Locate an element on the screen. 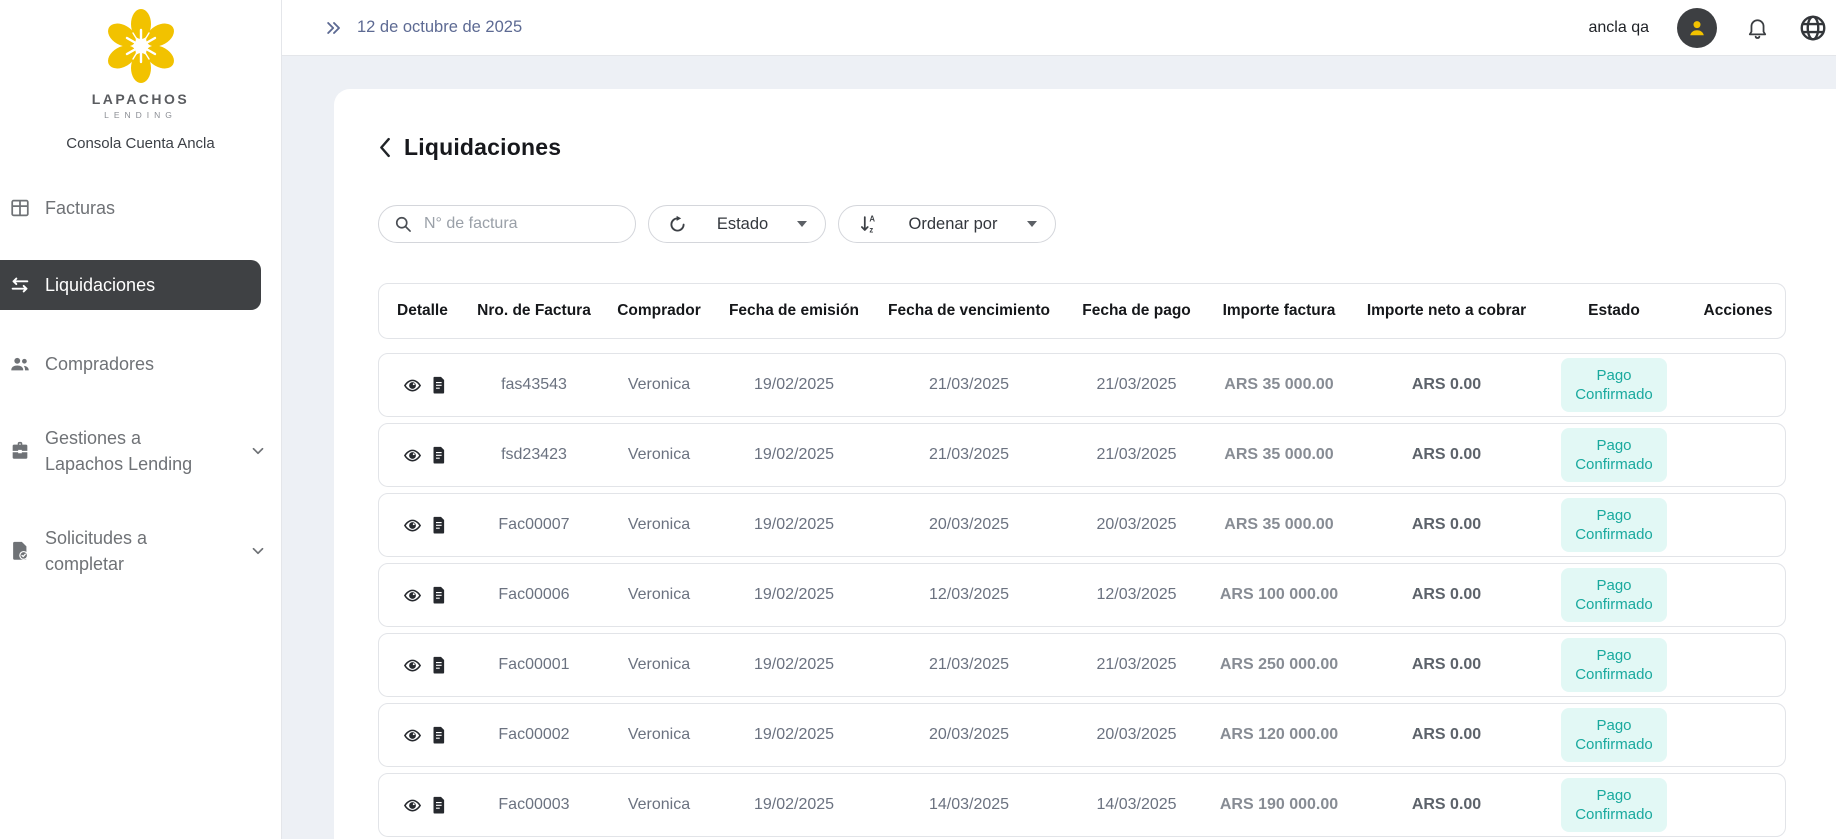  invoice-number: fas43543 is located at coordinates (534, 384).